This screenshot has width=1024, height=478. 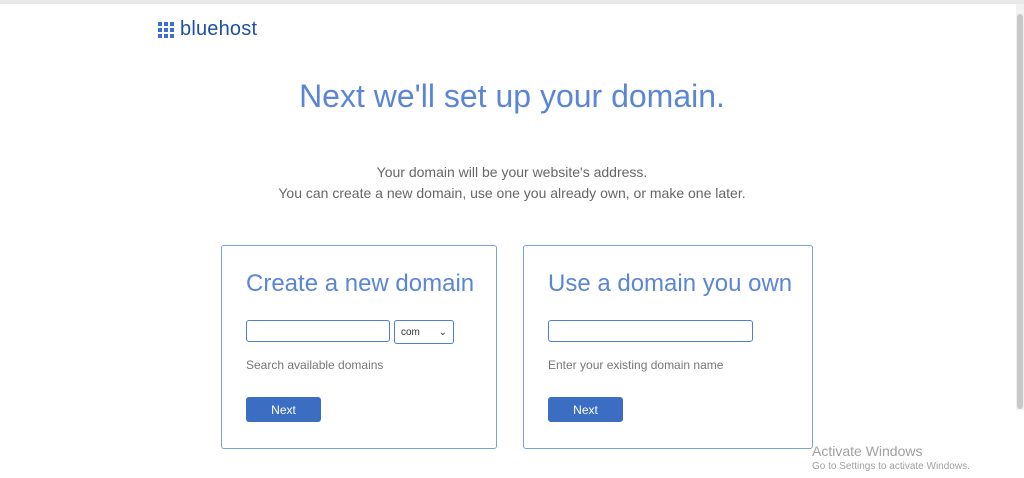 I want to click on watermark-subtitle: Go to Settings to activate Windows., so click(x=891, y=466).